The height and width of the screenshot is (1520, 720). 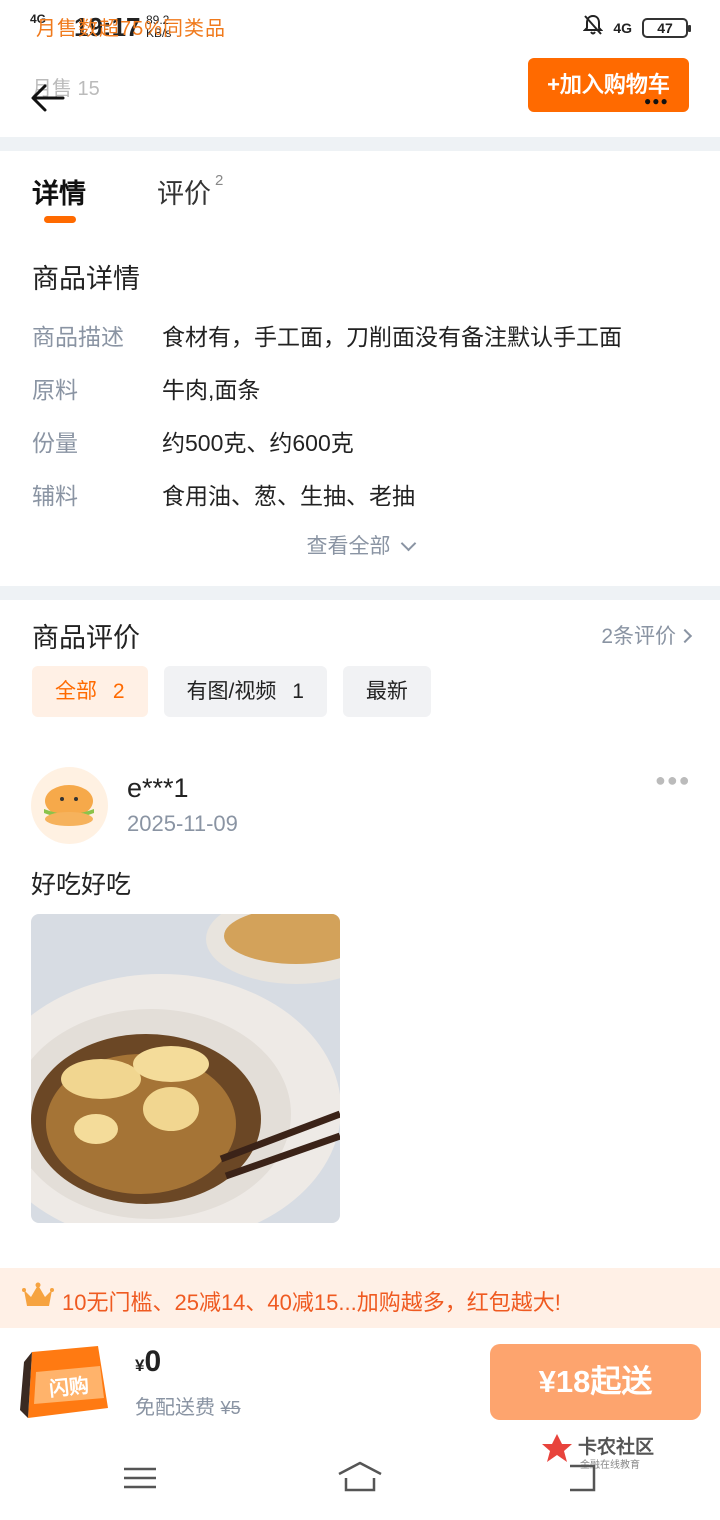 What do you see at coordinates (118, 691) in the screenshot?
I see `filter-count: 2` at bounding box center [118, 691].